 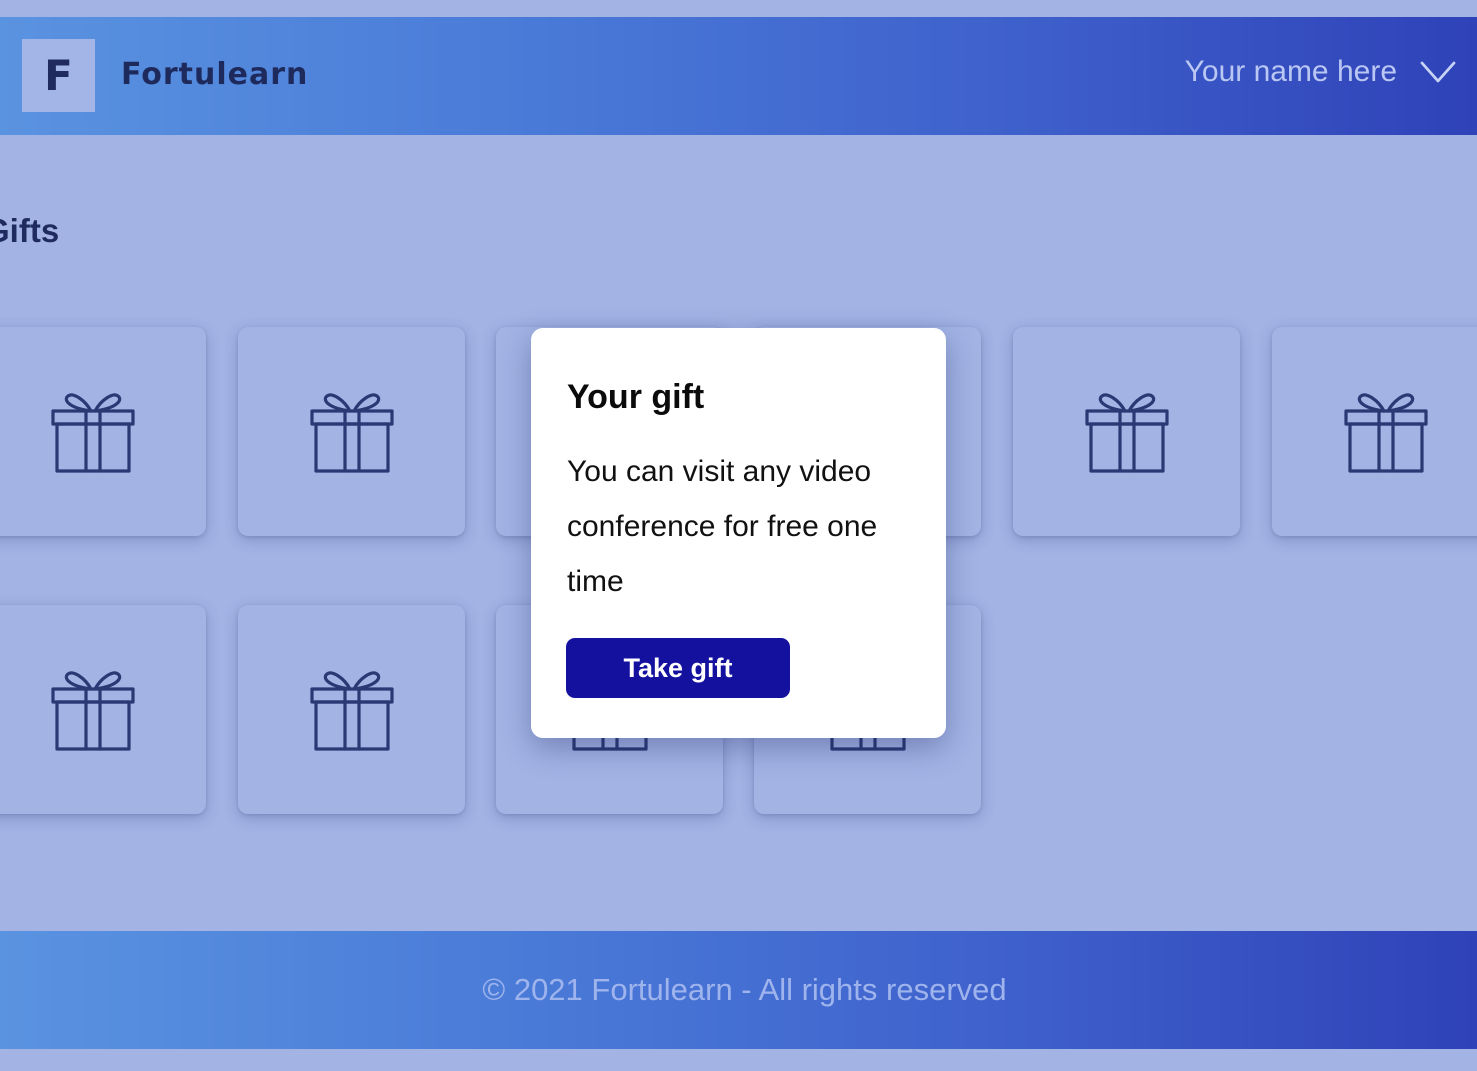 I want to click on page-title: Gifts, so click(x=30, y=230).